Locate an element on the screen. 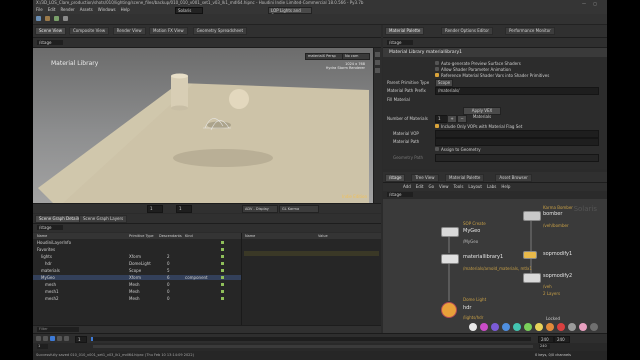 Image resolution: width=640 pixels, height=360 pixels. check-auto-preview: Auto-generate Preview Surface Shaders is located at coordinates (478, 63).